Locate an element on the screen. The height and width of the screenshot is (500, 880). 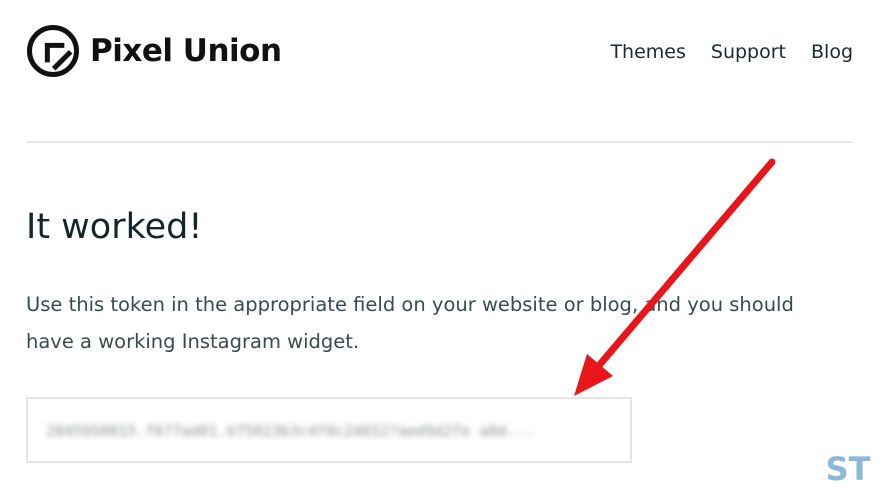
nav-support-link: Support is located at coordinates (748, 52).